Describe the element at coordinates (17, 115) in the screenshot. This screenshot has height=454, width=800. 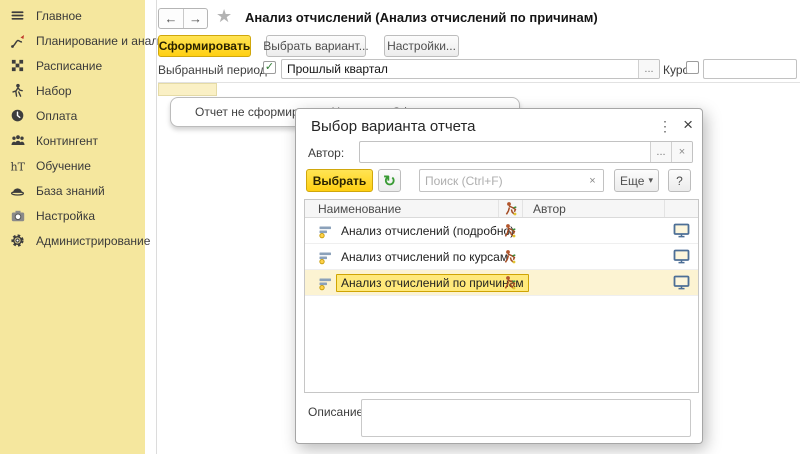
I see `payment-icon` at that location.